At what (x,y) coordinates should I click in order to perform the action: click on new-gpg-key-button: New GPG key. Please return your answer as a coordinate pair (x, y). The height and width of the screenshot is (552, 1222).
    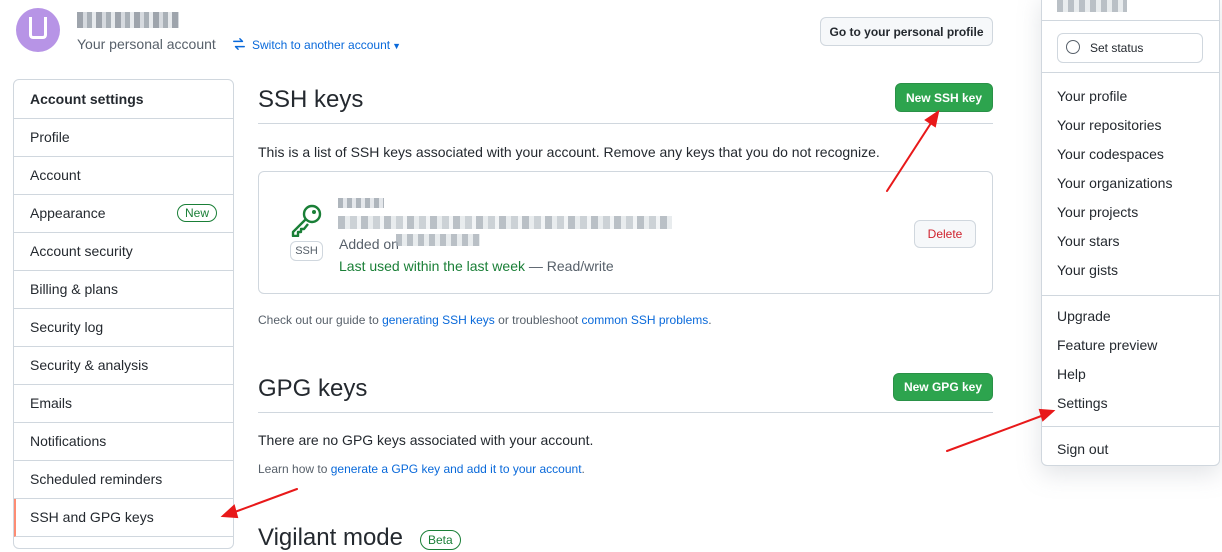
    Looking at the image, I should click on (943, 387).